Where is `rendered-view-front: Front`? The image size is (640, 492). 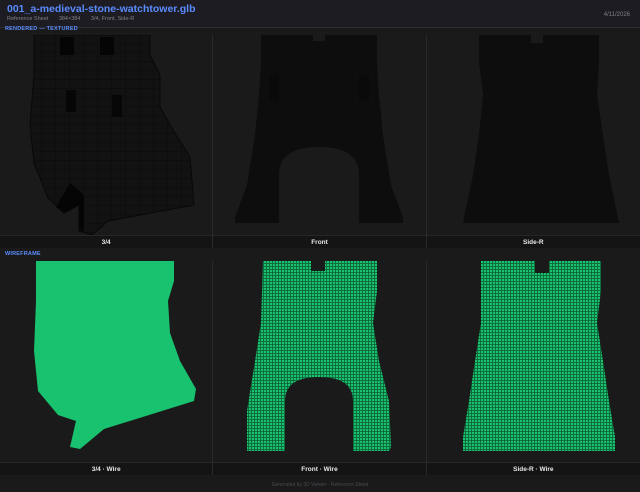 rendered-view-front: Front is located at coordinates (320, 141).